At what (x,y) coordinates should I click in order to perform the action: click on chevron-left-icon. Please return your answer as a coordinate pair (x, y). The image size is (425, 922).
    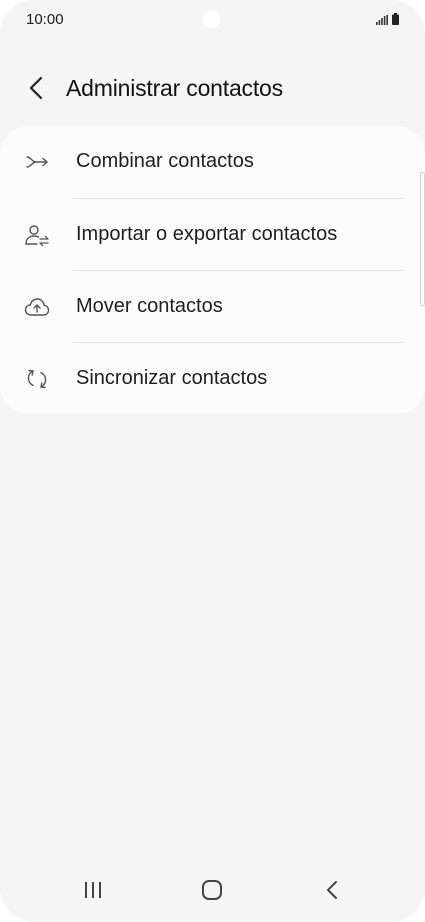
    Looking at the image, I should click on (36, 90).